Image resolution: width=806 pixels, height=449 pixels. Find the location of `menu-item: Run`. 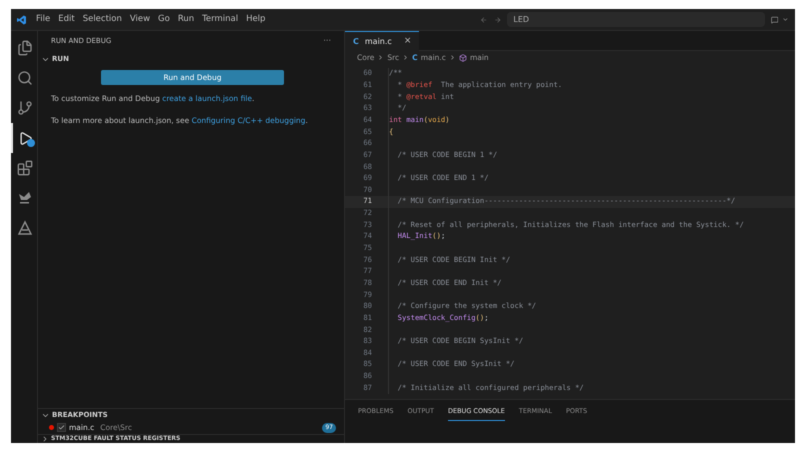

menu-item: Run is located at coordinates (186, 19).